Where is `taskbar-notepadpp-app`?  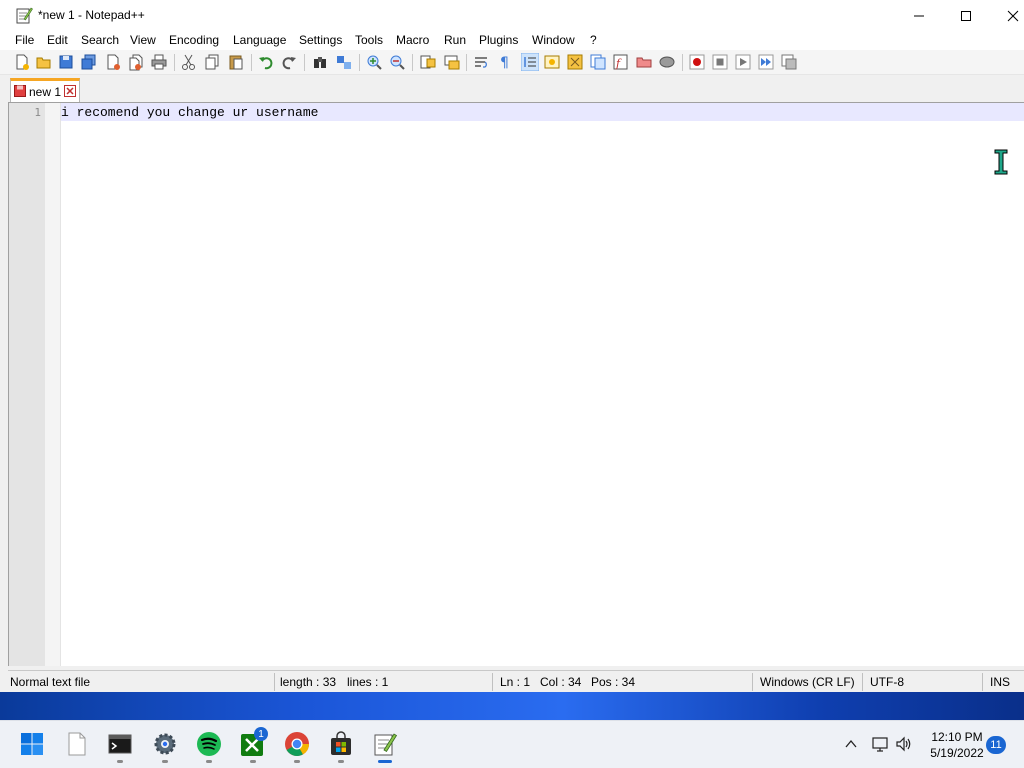 taskbar-notepadpp-app is located at coordinates (385, 744).